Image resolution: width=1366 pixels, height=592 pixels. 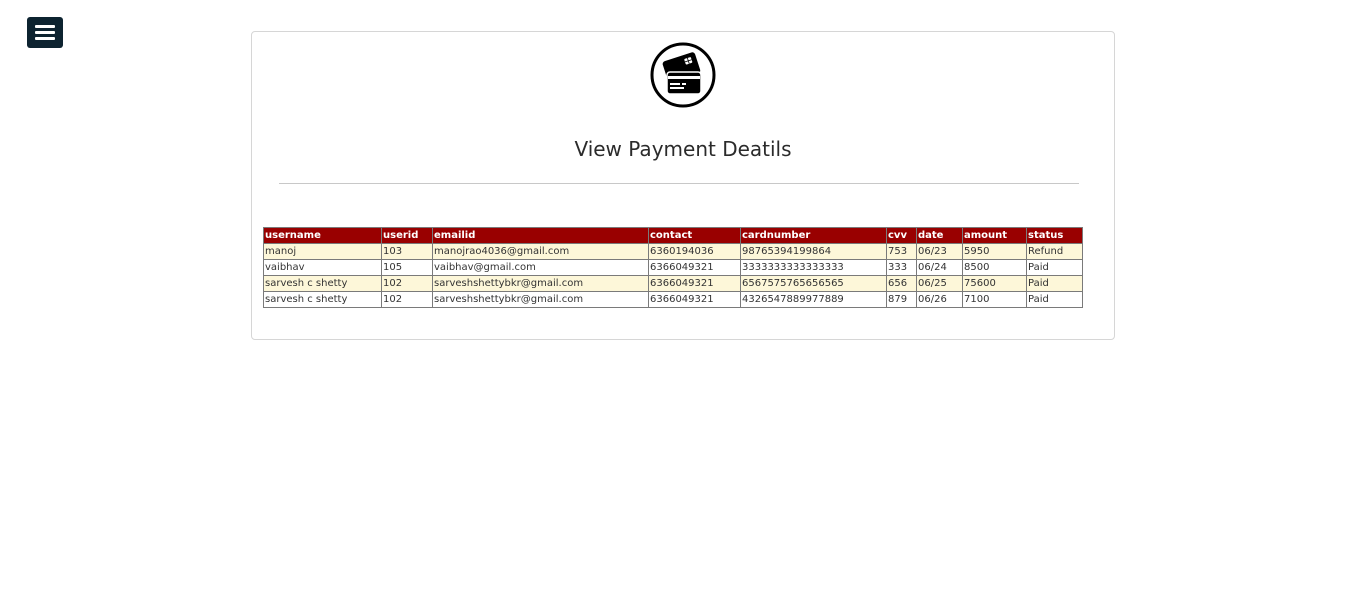 I want to click on table-cell-date: 06/26, so click(x=939, y=299).